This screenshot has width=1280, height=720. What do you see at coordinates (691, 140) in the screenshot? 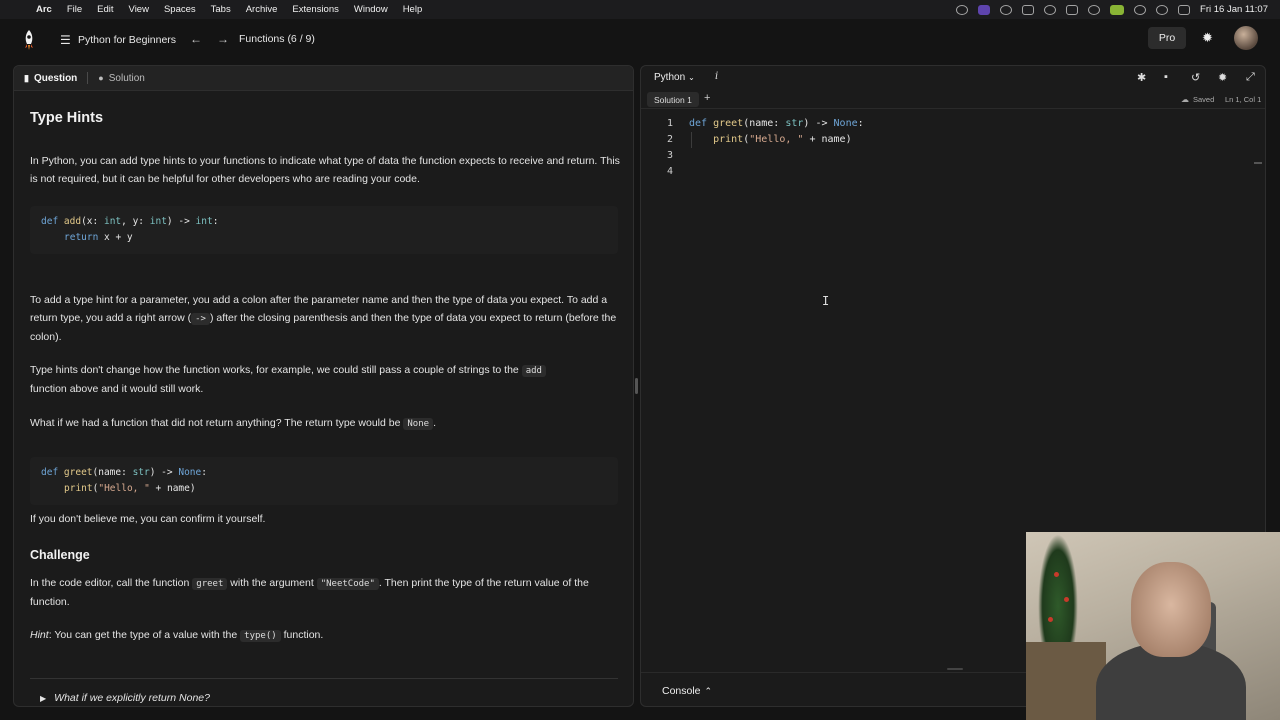
I see `indent-guide` at bounding box center [691, 140].